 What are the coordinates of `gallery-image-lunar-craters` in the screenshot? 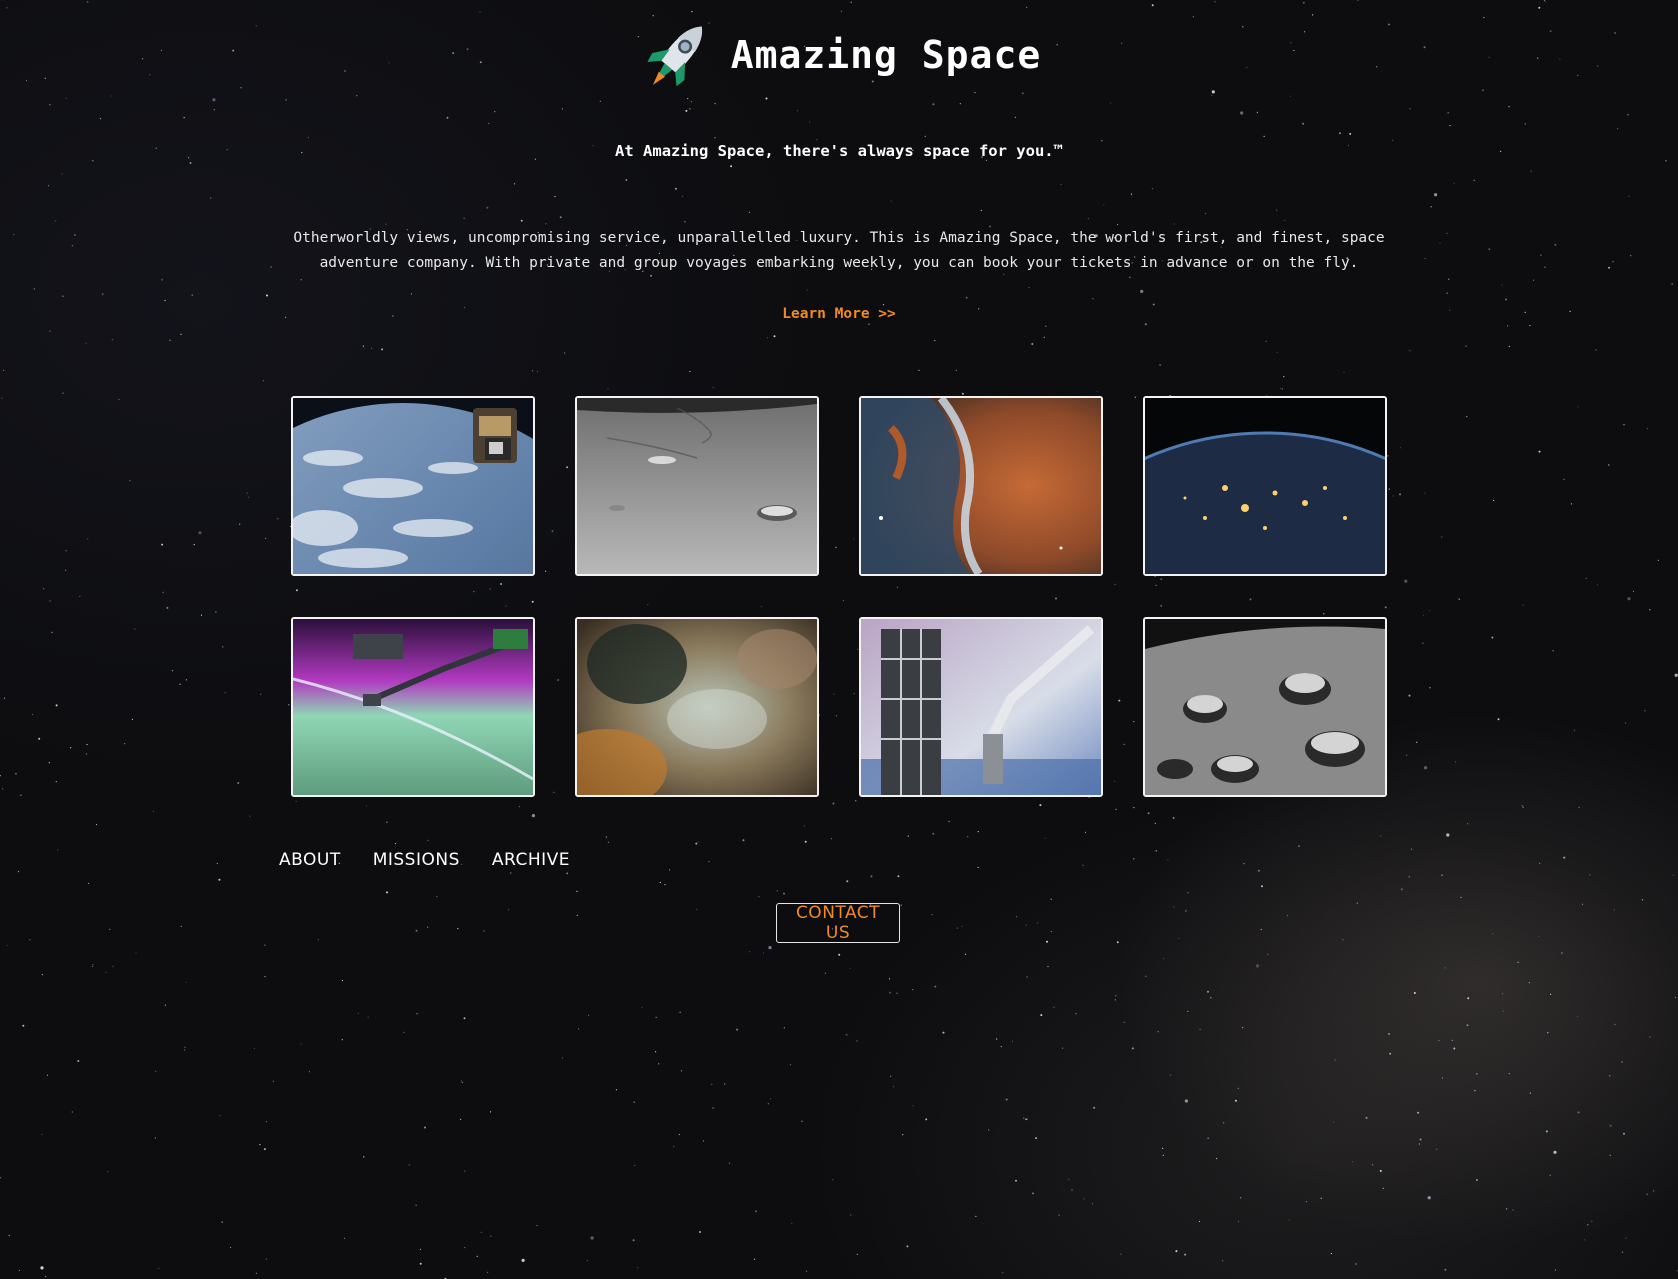 It's located at (1265, 707).